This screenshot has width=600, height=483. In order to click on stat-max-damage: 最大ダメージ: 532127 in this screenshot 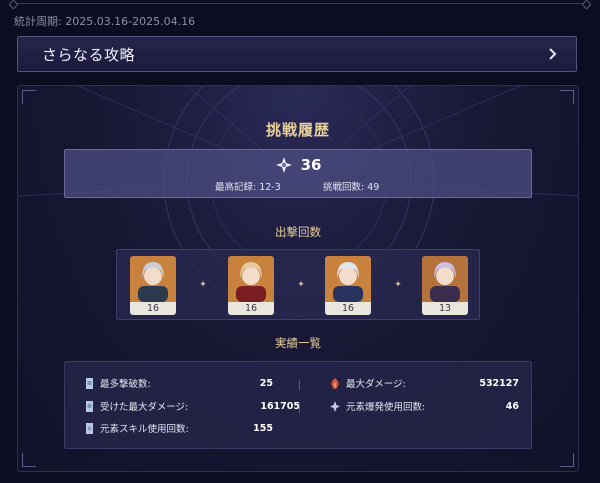, I will do `click(424, 383)`.